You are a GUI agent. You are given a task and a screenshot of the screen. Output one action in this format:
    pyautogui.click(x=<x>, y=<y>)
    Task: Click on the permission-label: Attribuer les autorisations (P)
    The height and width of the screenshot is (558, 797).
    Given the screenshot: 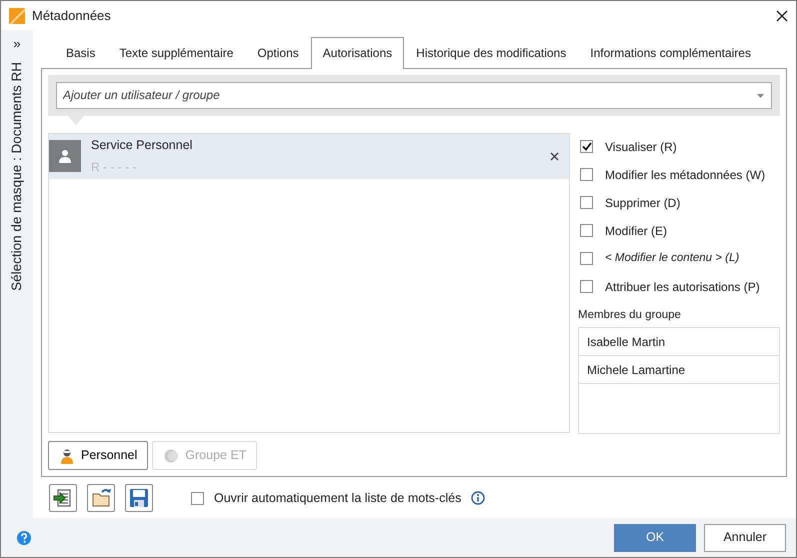 What is the action you would take?
    pyautogui.click(x=682, y=287)
    